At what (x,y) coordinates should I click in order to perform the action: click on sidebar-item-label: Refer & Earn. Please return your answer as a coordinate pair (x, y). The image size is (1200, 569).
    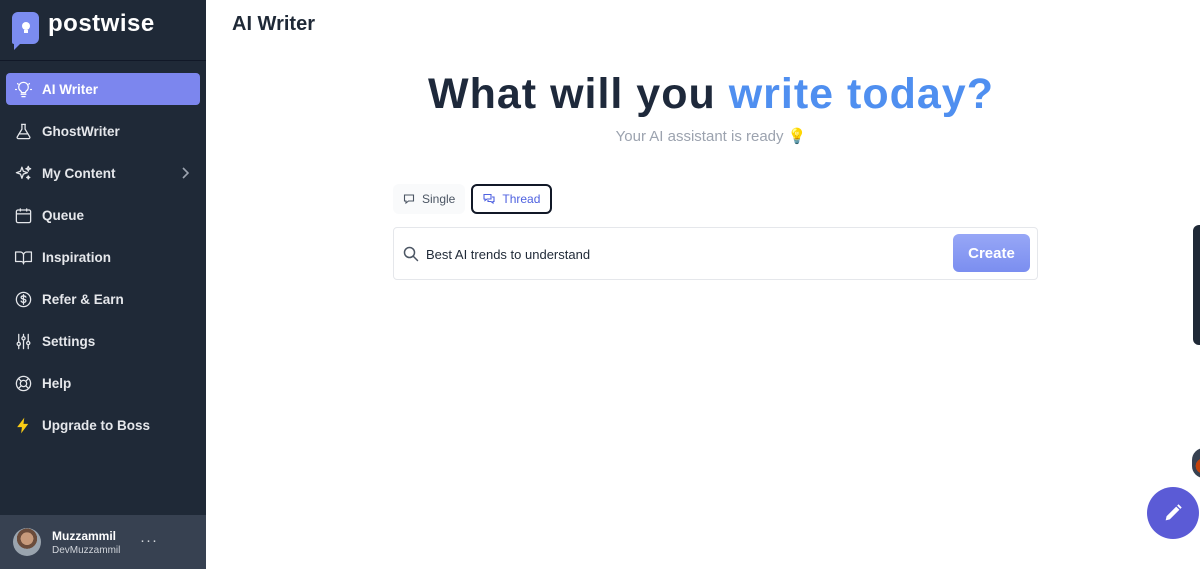
    Looking at the image, I should click on (83, 299).